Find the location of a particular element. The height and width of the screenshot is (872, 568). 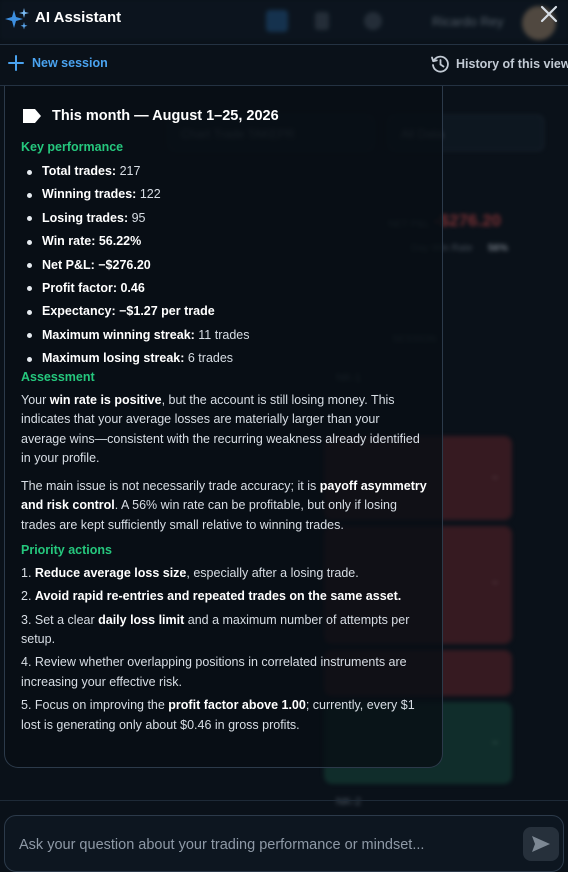

new-session-label: New session is located at coordinates (70, 63).